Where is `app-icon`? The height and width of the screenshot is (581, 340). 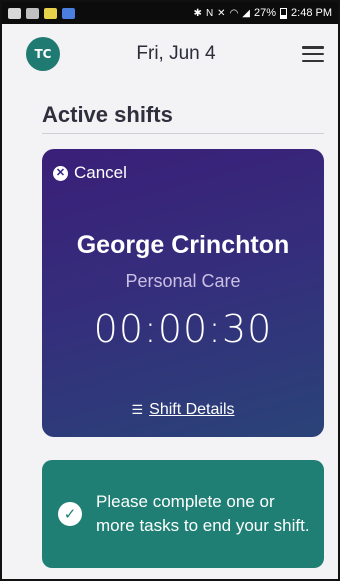 app-icon is located at coordinates (68, 13).